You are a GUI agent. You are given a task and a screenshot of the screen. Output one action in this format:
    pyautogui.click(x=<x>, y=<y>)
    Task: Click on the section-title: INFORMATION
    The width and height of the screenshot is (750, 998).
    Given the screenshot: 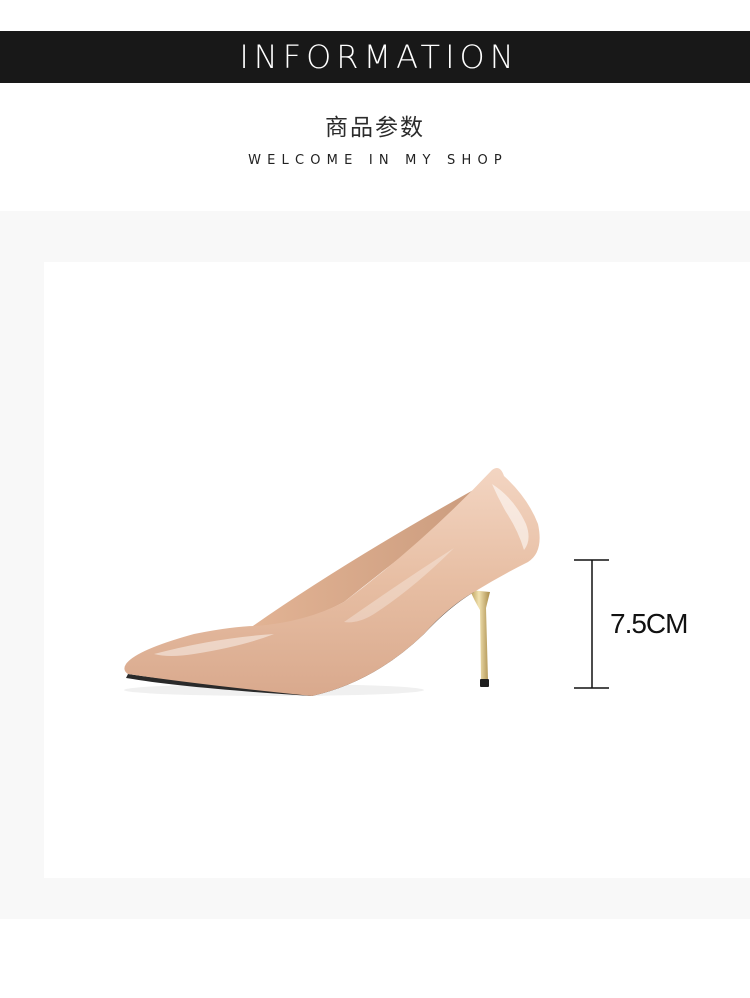 What is the action you would take?
    pyautogui.click(x=379, y=57)
    